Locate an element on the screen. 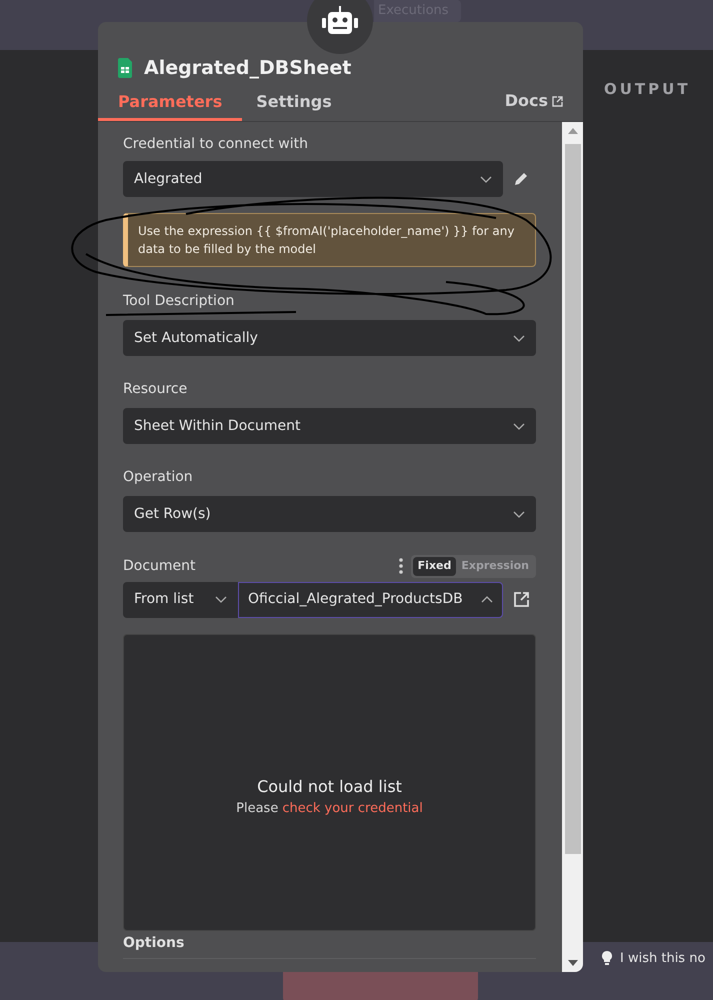 The width and height of the screenshot is (713, 1000). scroll-down-arrow-icon is located at coordinates (573, 963).